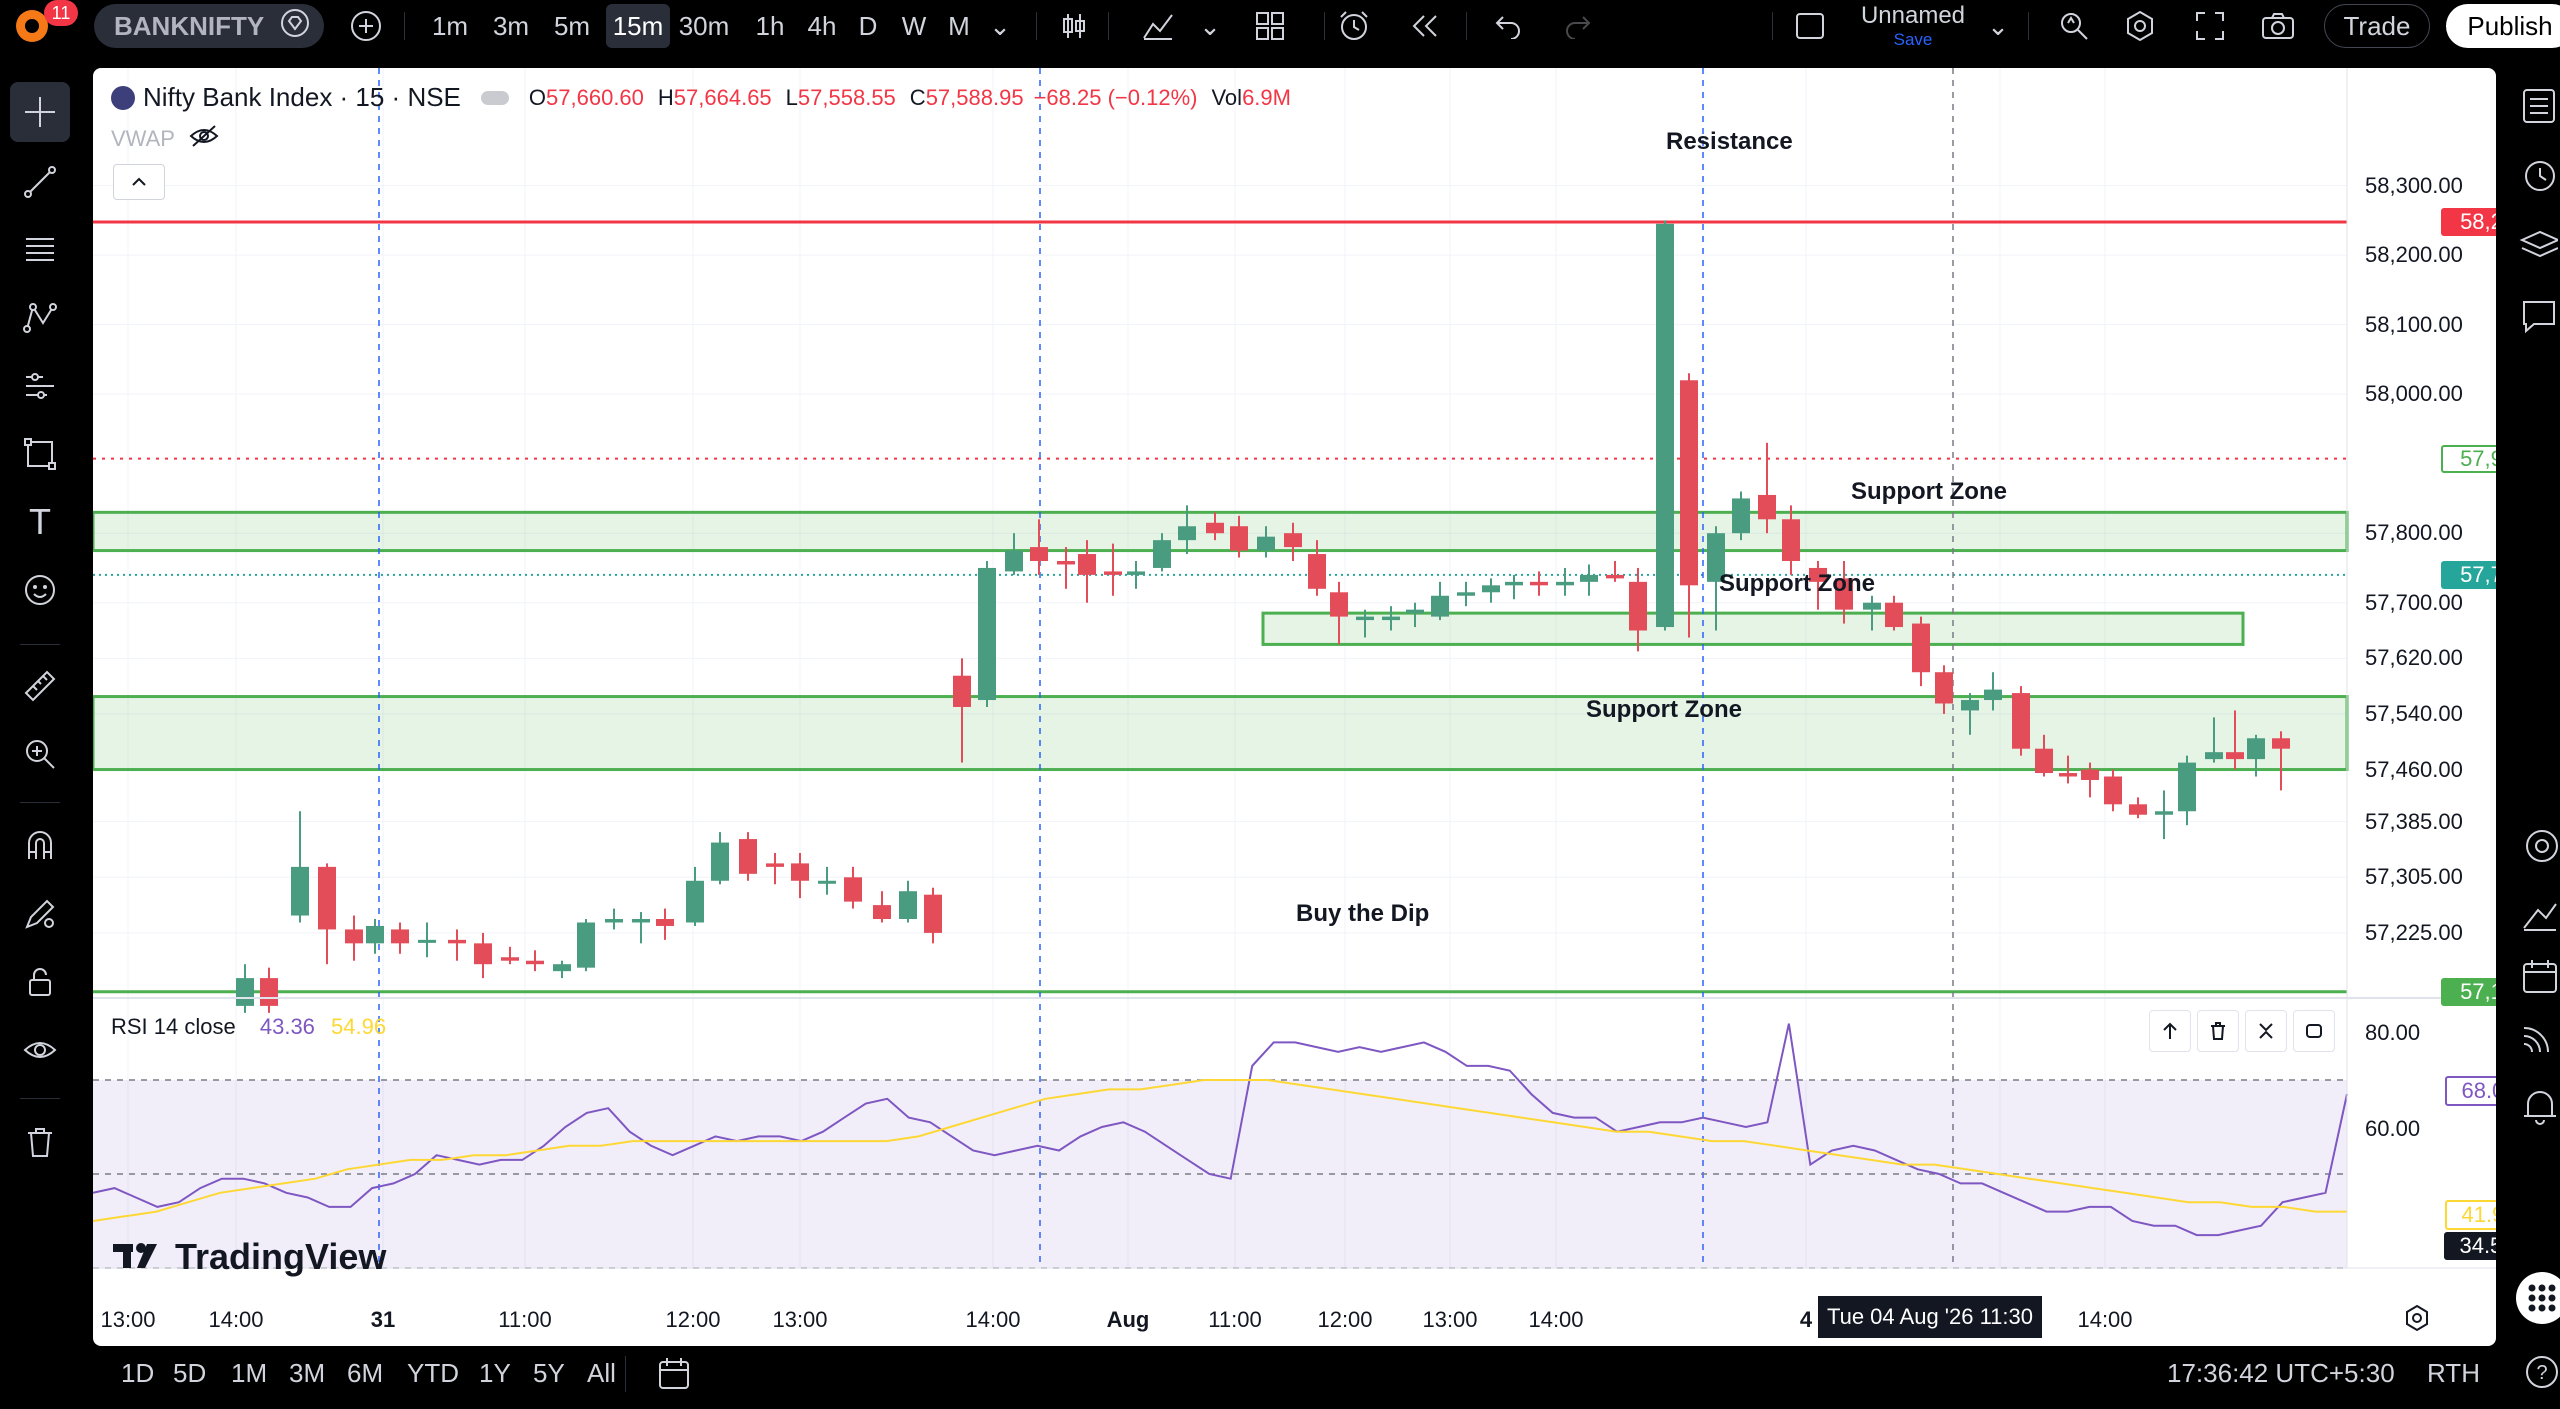 The image size is (2560, 1409). What do you see at coordinates (165, 139) in the screenshot?
I see `vwap-legend: VWAP` at bounding box center [165, 139].